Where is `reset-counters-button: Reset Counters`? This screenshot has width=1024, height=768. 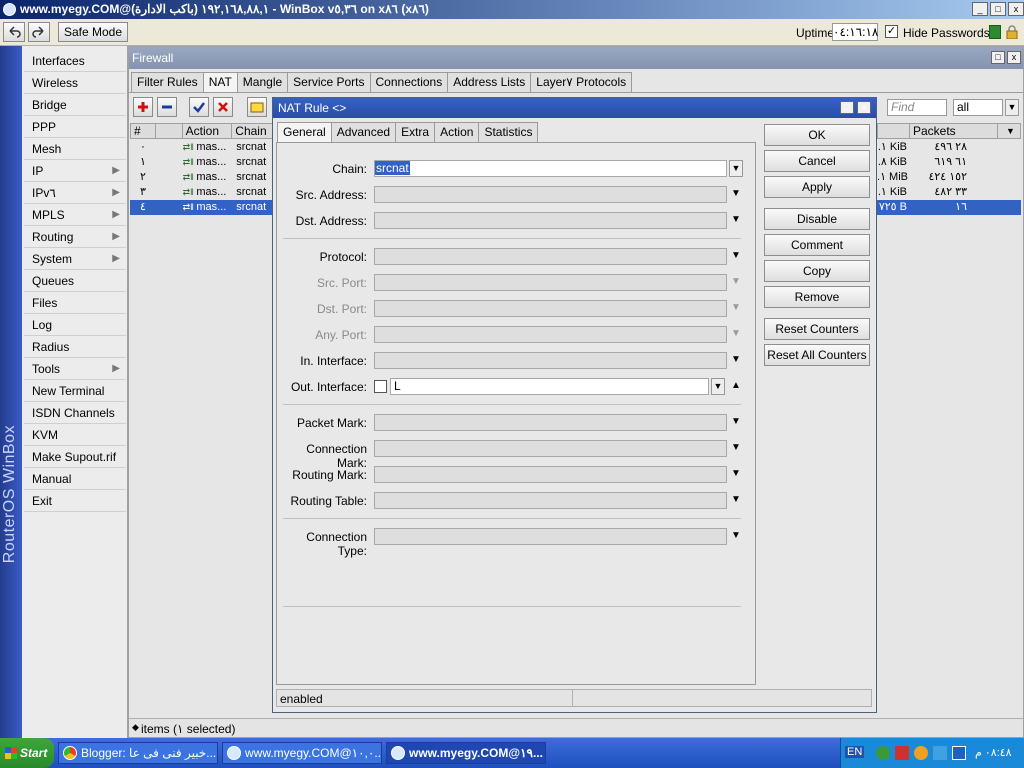
reset-counters-button: Reset Counters is located at coordinates (817, 329).